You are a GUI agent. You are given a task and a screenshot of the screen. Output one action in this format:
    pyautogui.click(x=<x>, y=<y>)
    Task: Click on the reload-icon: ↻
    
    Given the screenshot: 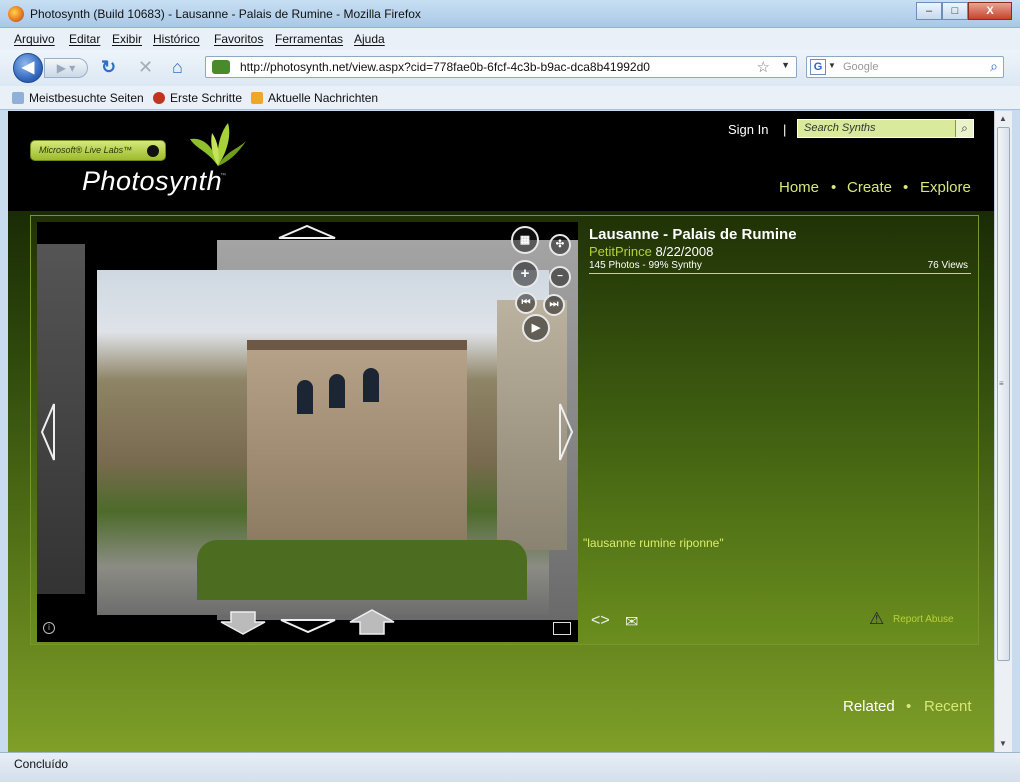 What is the action you would take?
    pyautogui.click(x=108, y=67)
    